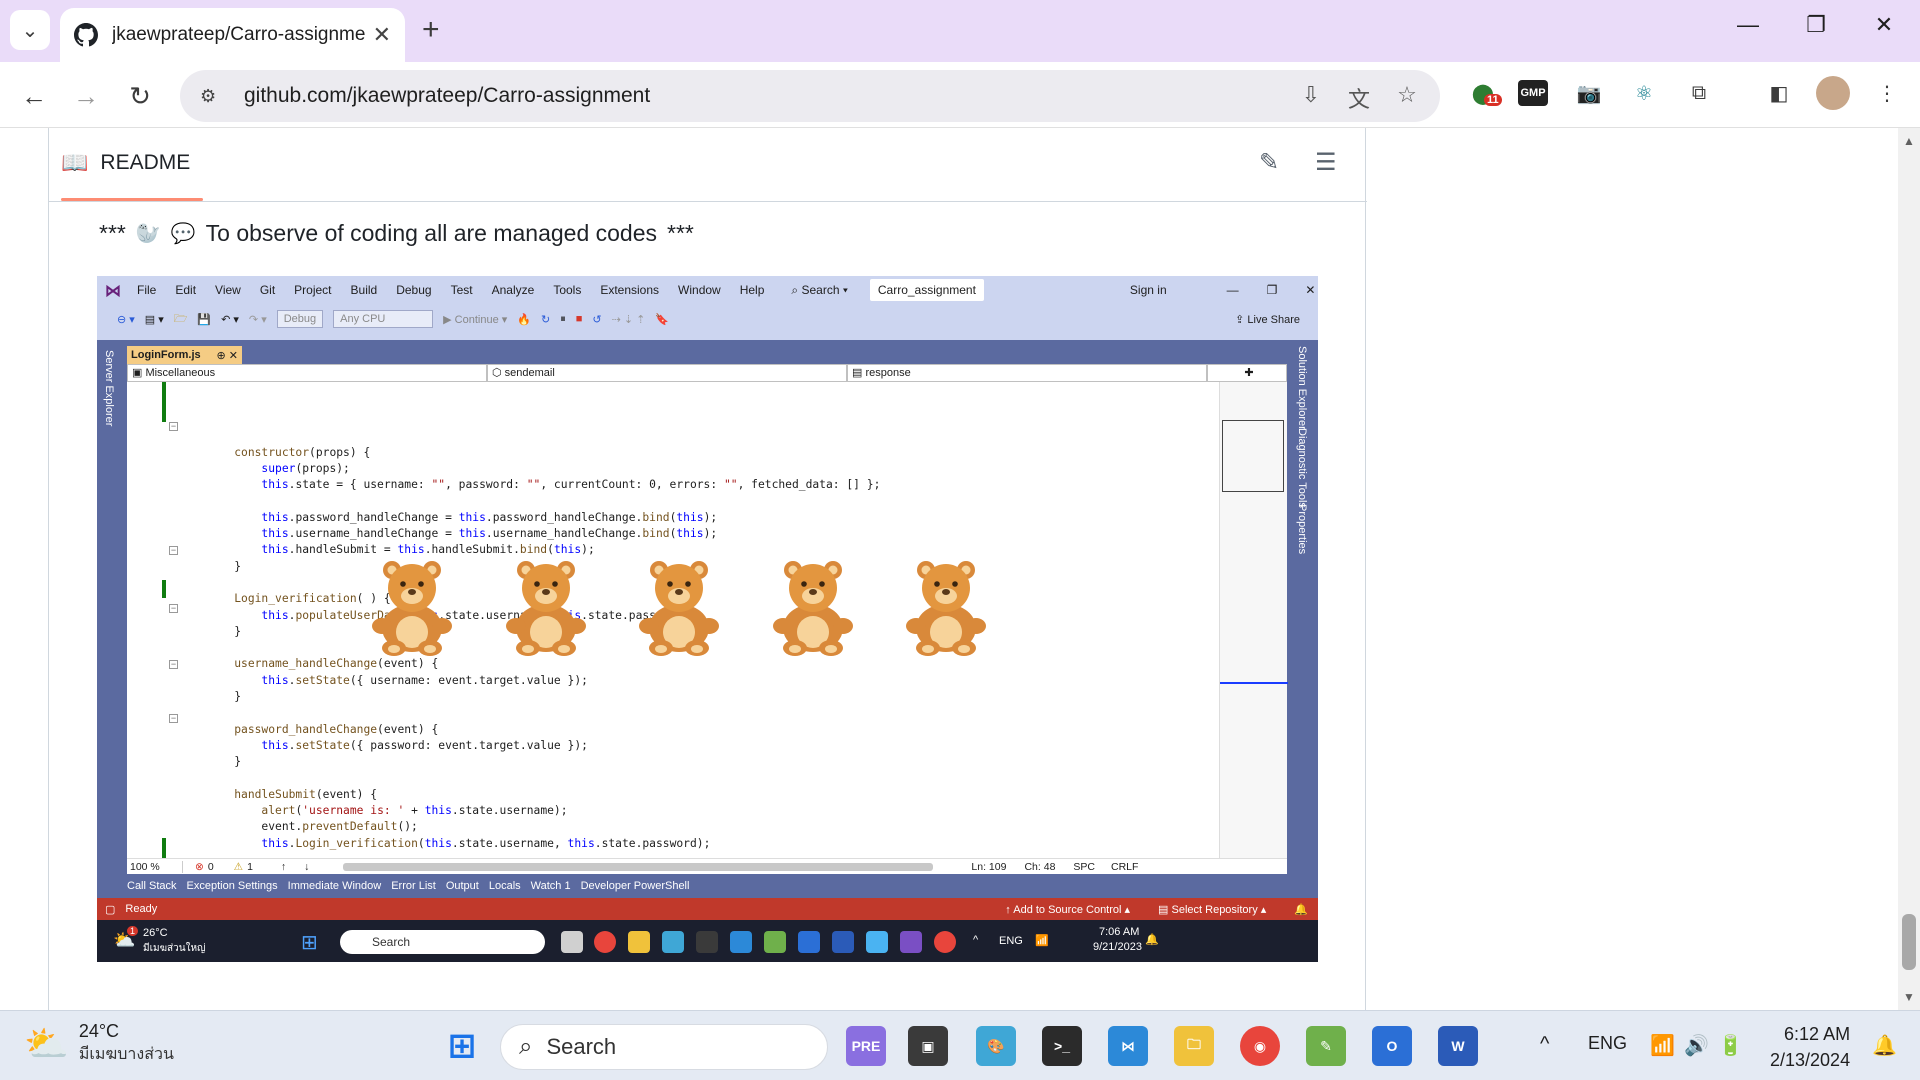  What do you see at coordinates (212, 96) in the screenshot?
I see `site-info-icon: ⚙` at bounding box center [212, 96].